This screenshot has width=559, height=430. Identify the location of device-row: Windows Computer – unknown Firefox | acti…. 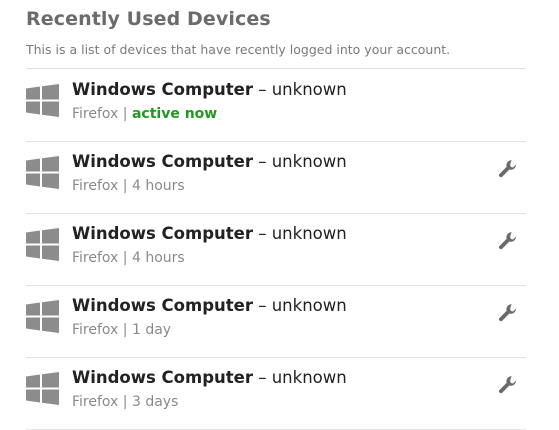
(276, 105).